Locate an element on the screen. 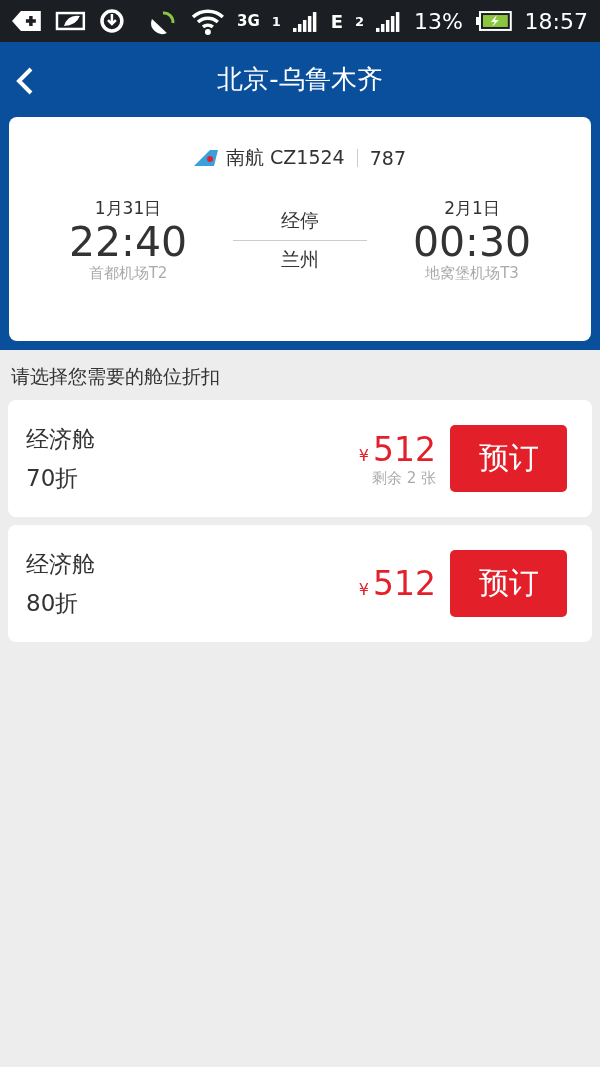  clock: 18:57 is located at coordinates (556, 21).